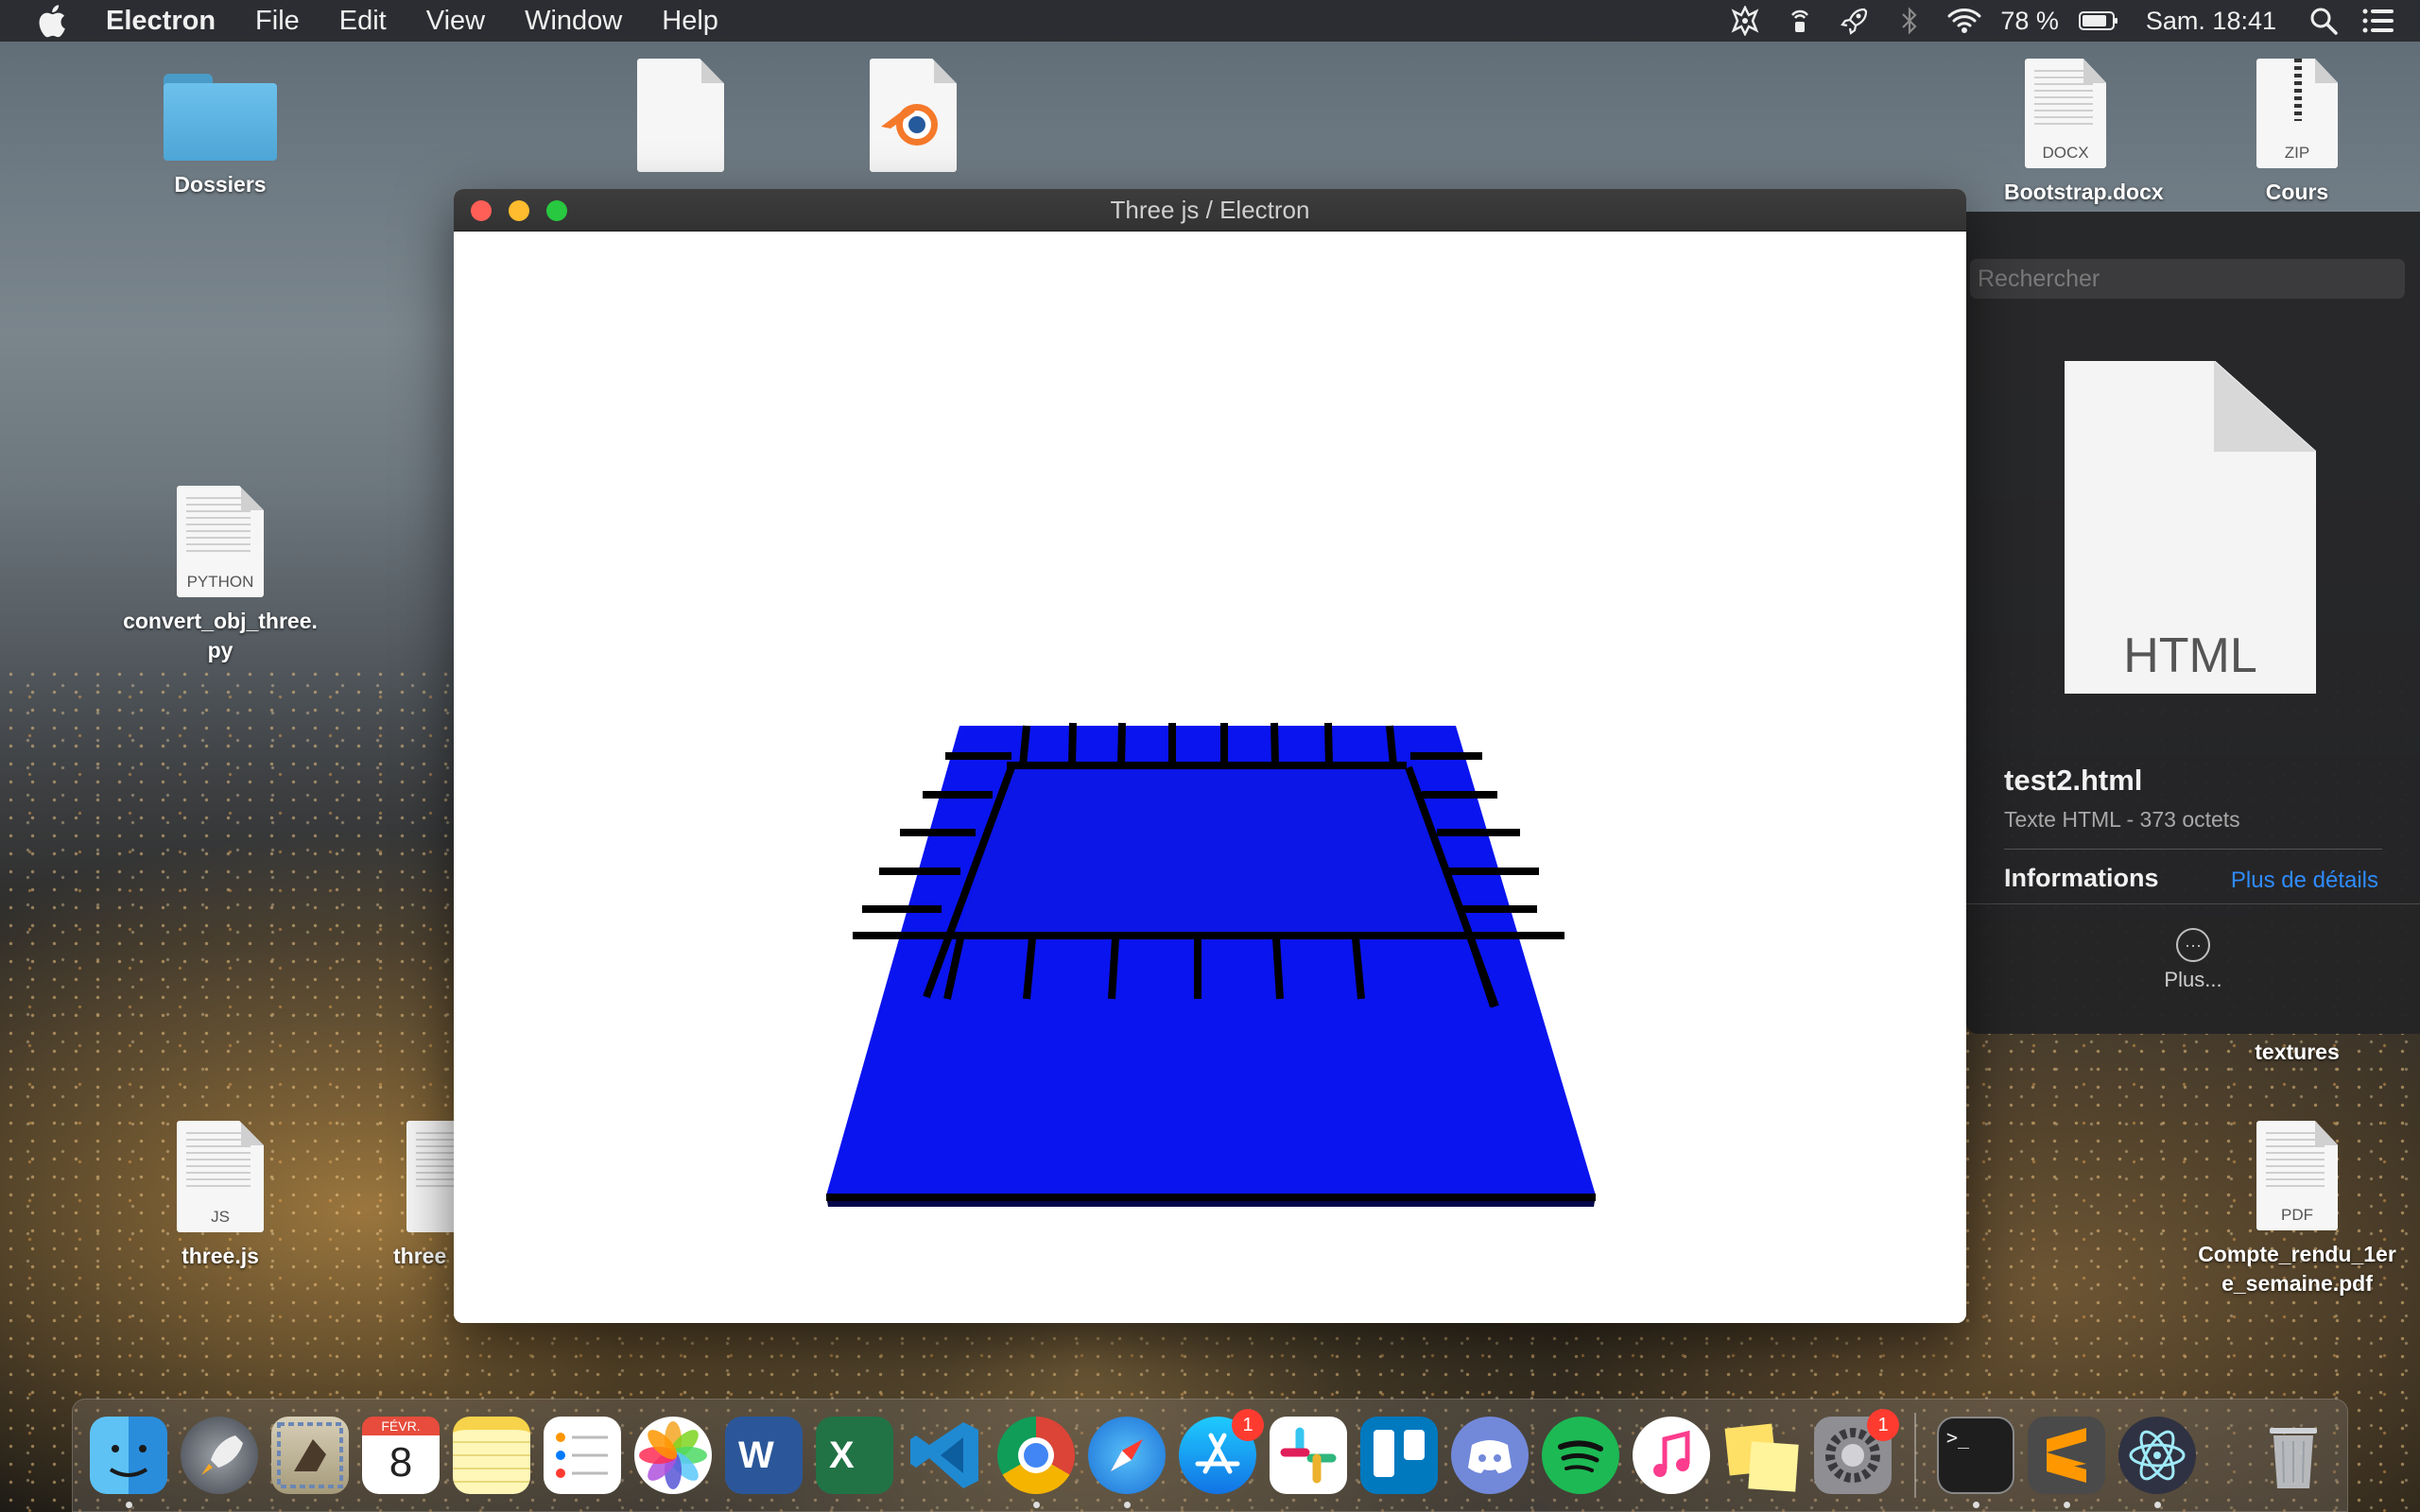 This screenshot has height=1512, width=2420. Describe the element at coordinates (673, 1455) in the screenshot. I see `dock-photos-icon` at that location.